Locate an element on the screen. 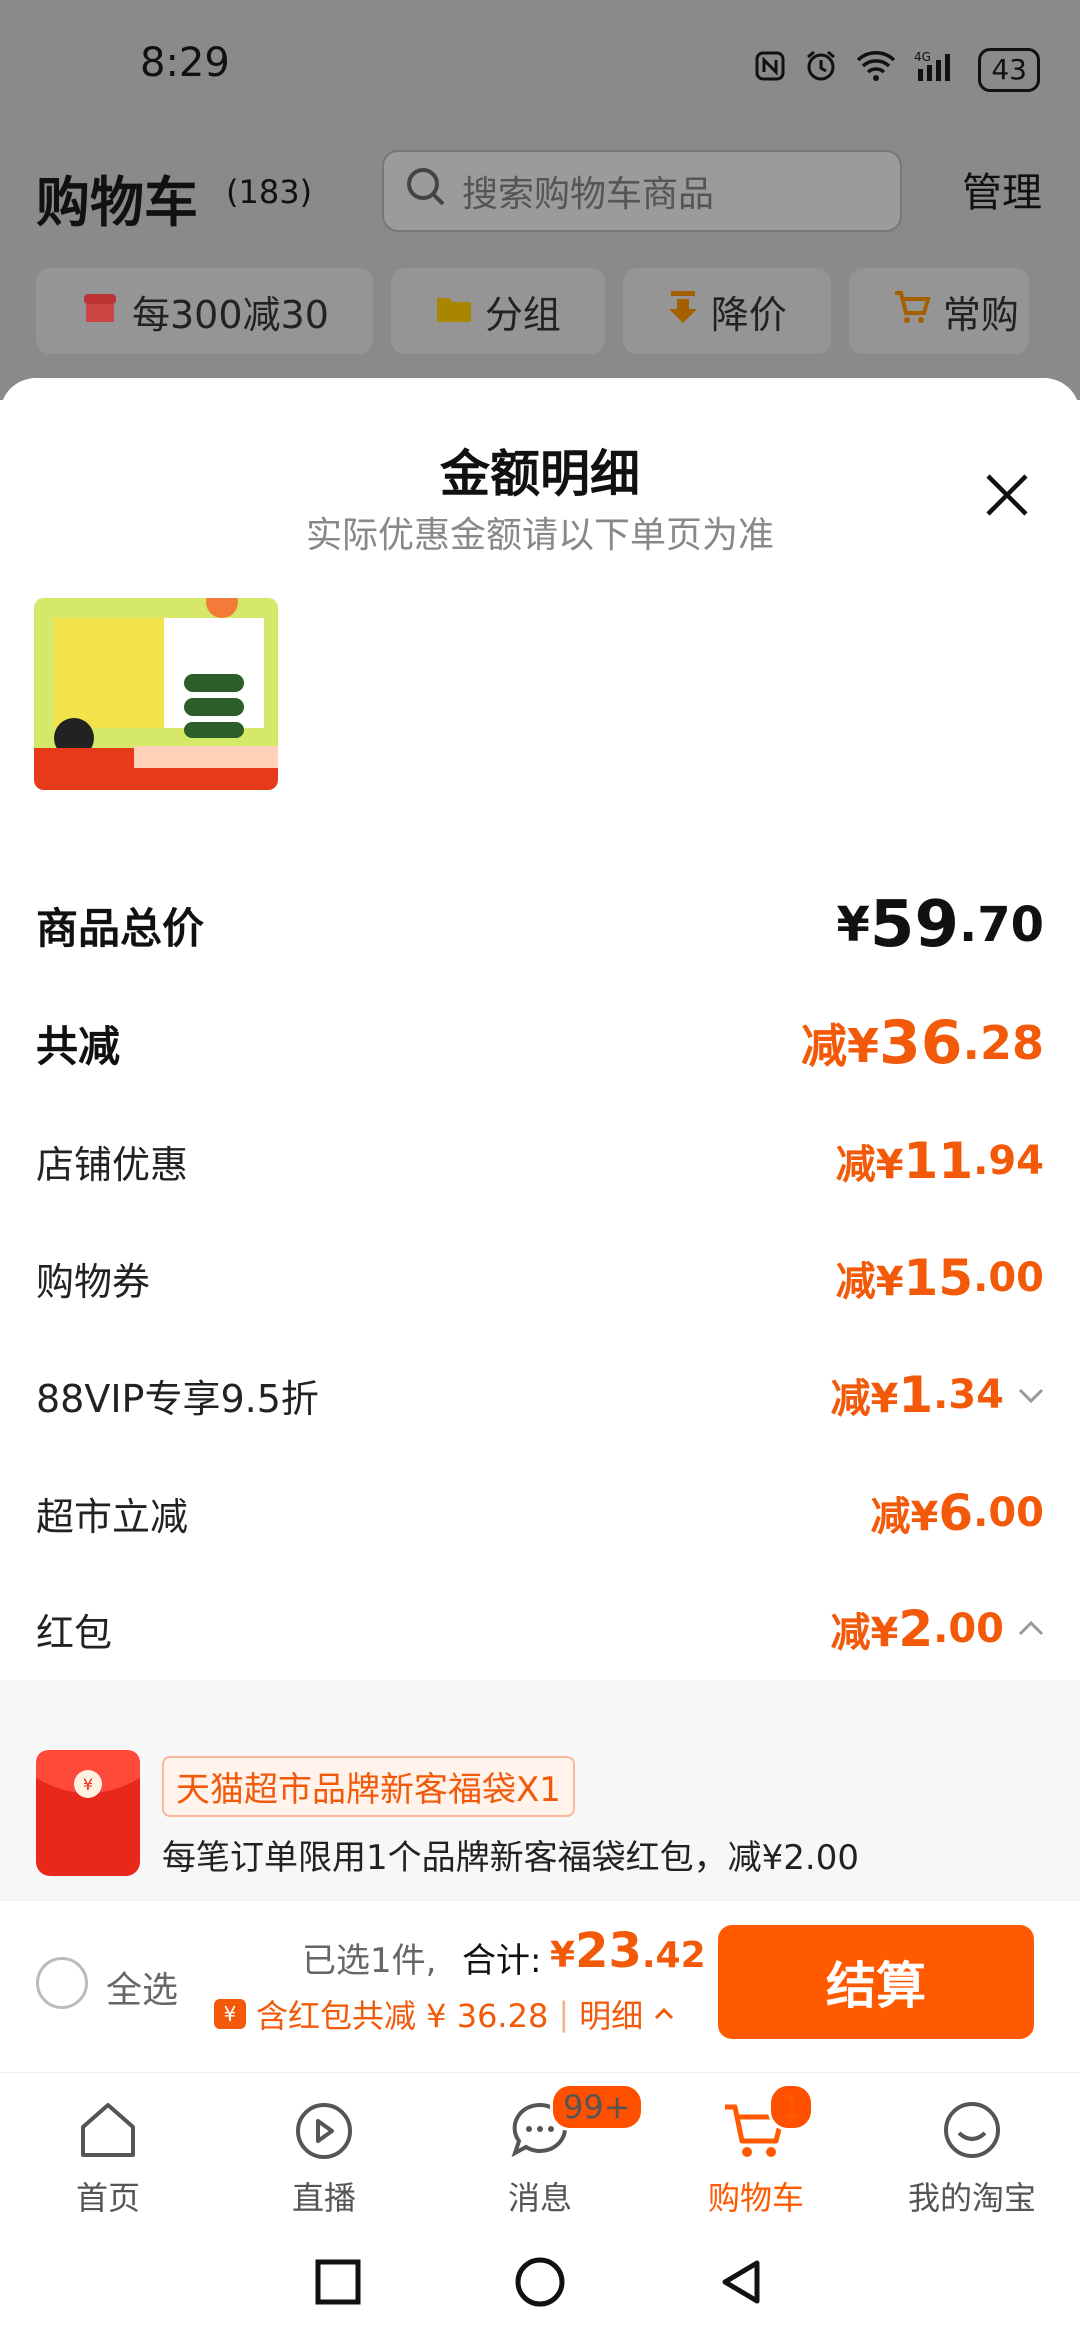 The height and width of the screenshot is (2340, 1080). tab-live: 直播 is located at coordinates (324, 2148).